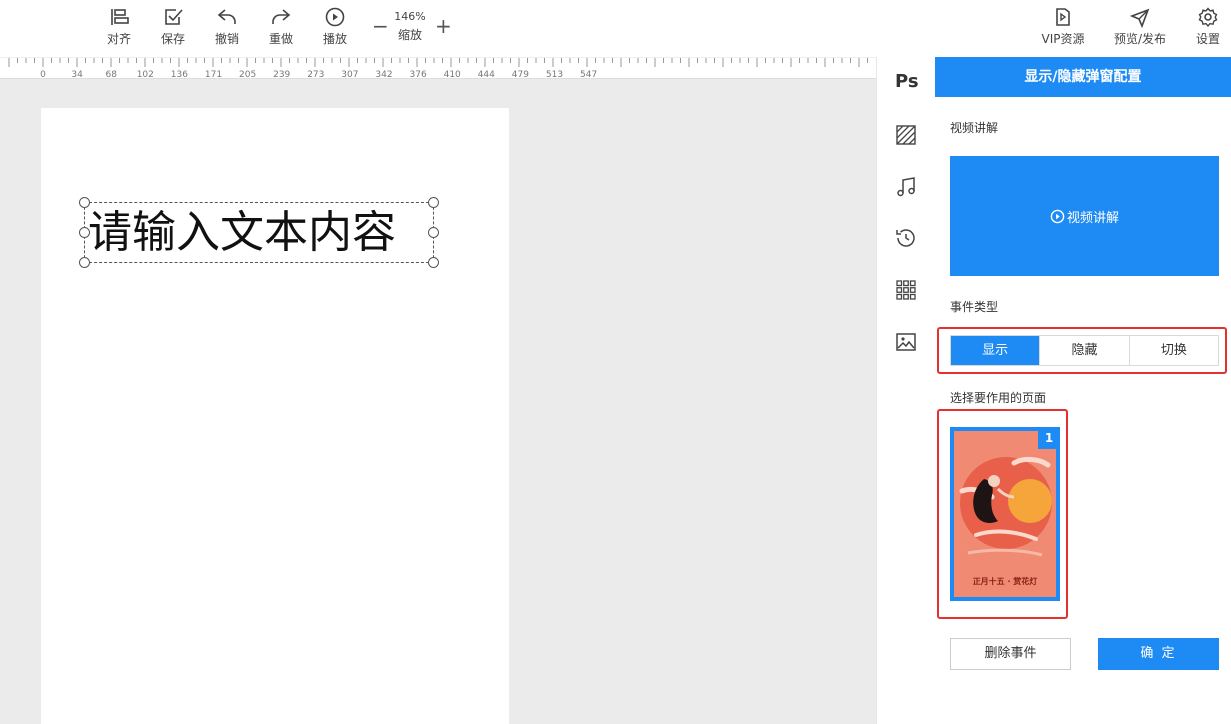 Image resolution: width=1231 pixels, height=724 pixels. I want to click on ruler-tick-label: 342, so click(383, 74).